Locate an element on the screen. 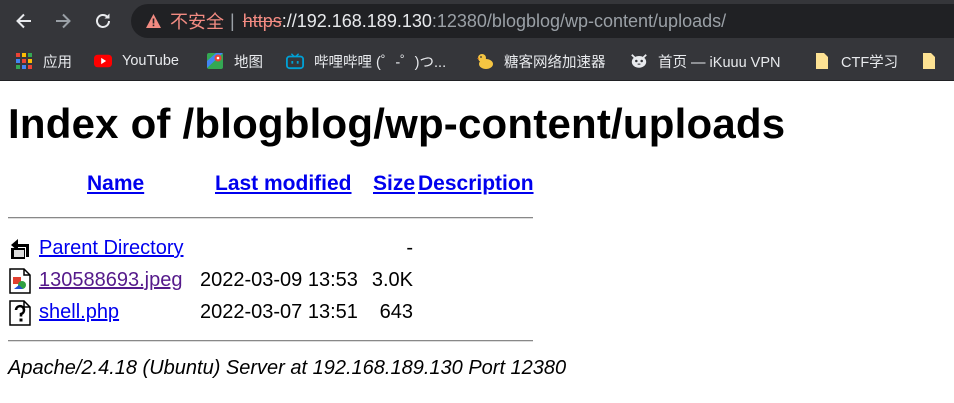  sort-by-name-link: Name is located at coordinates (115, 183).